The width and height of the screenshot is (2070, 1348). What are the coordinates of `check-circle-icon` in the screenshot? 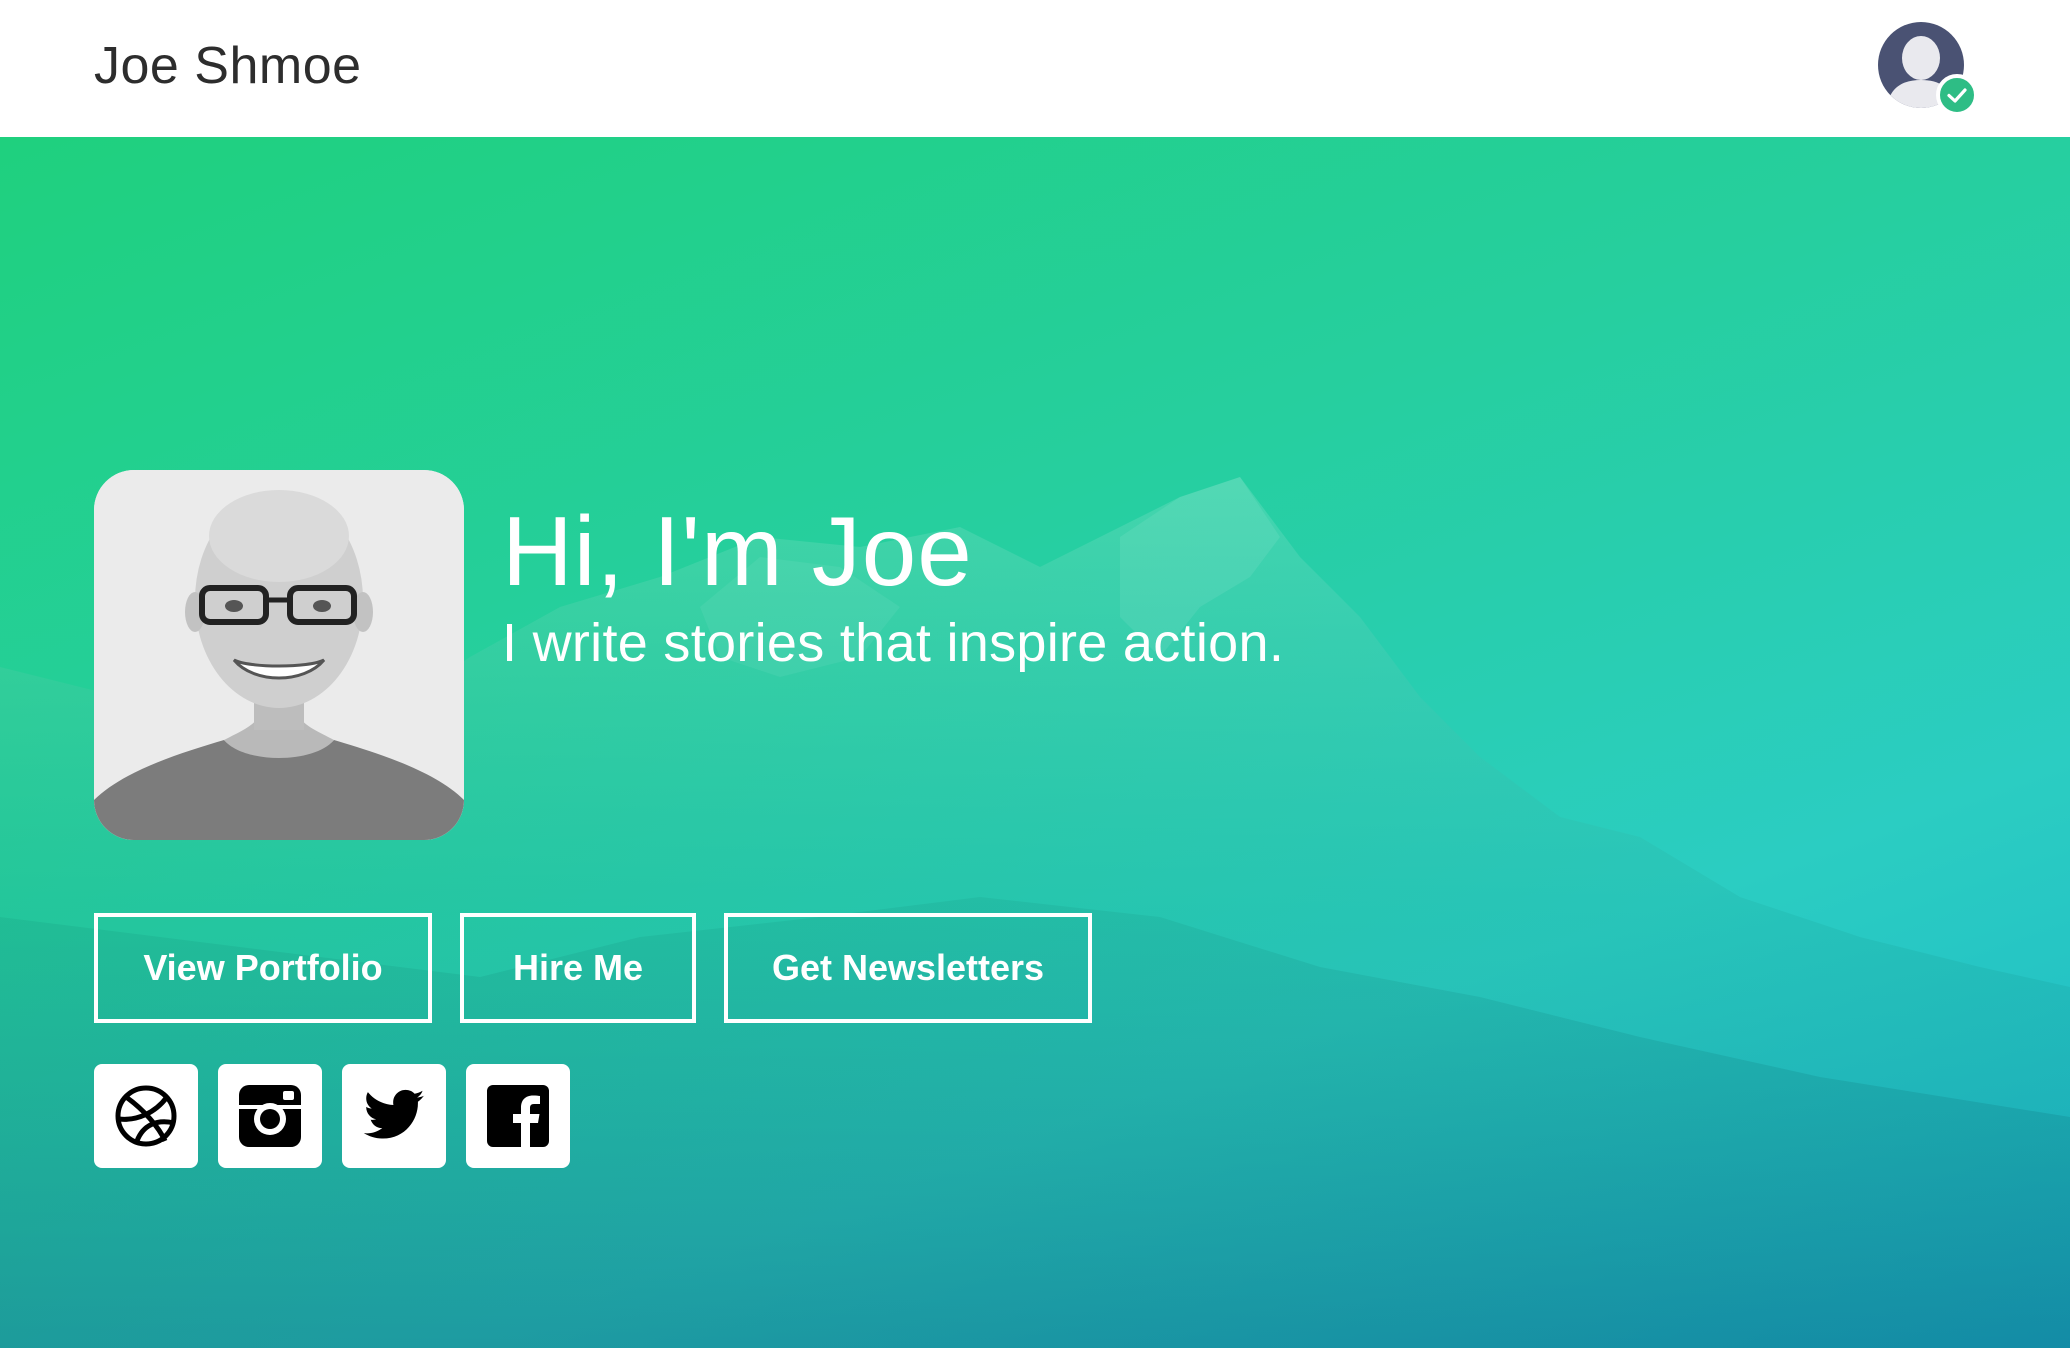 It's located at (1957, 95).